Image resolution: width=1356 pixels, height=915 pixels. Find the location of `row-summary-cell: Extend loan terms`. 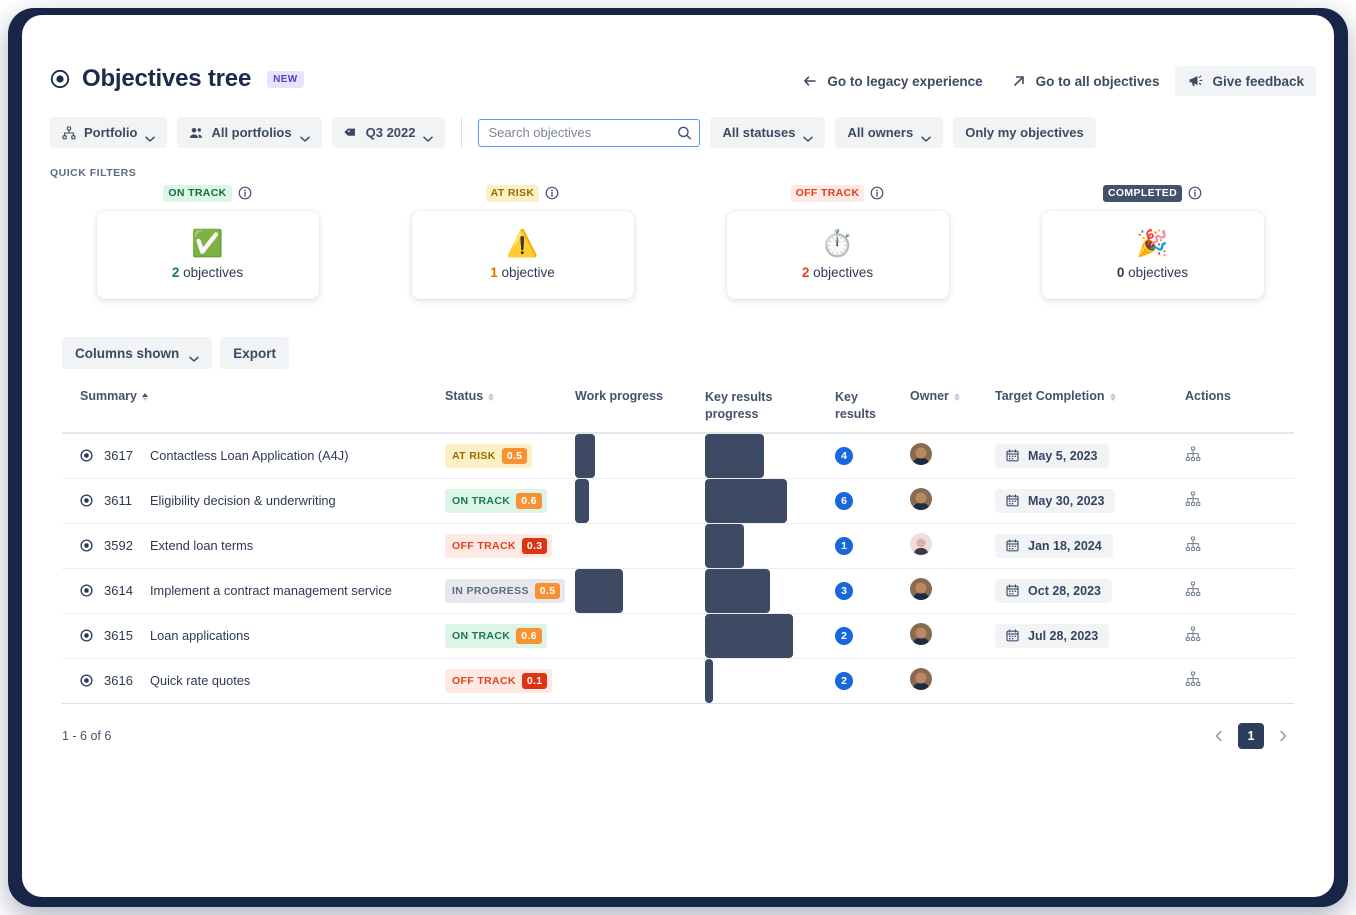

row-summary-cell: Extend loan terms is located at coordinates (298, 546).